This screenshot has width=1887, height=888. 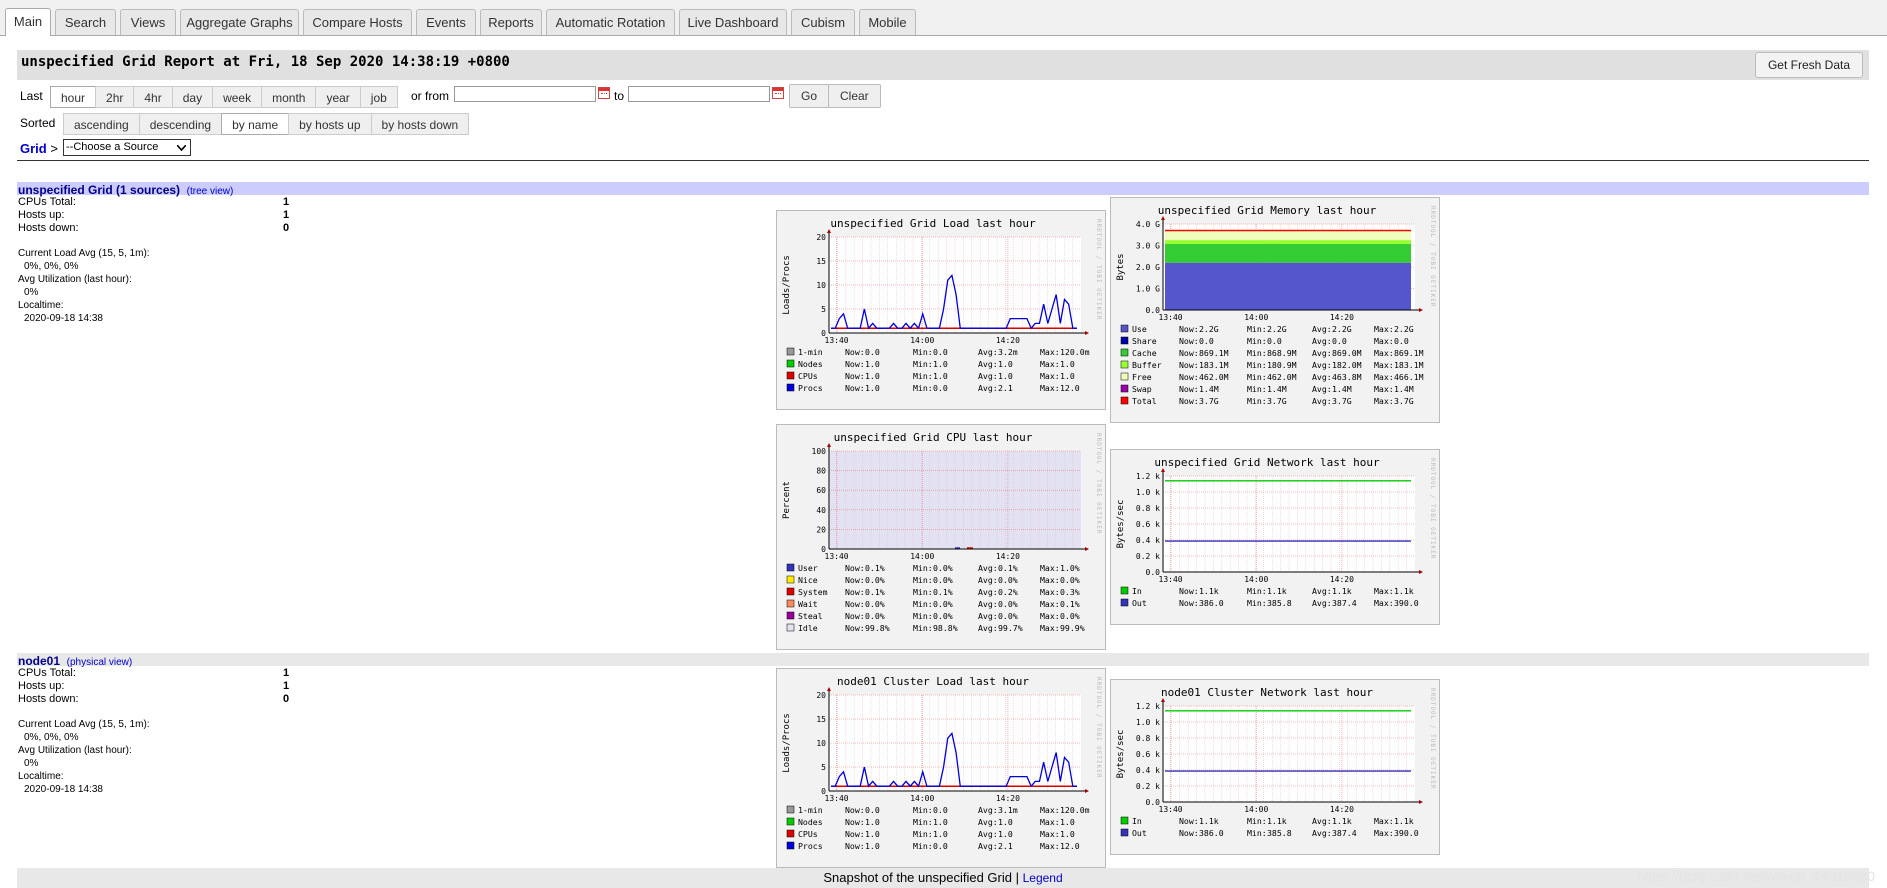 I want to click on go-button: Go, so click(x=809, y=96).